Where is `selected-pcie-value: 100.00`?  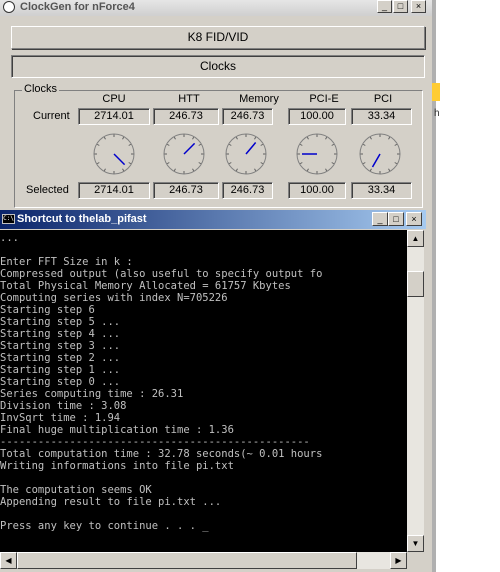
selected-pcie-value: 100.00 is located at coordinates (317, 190).